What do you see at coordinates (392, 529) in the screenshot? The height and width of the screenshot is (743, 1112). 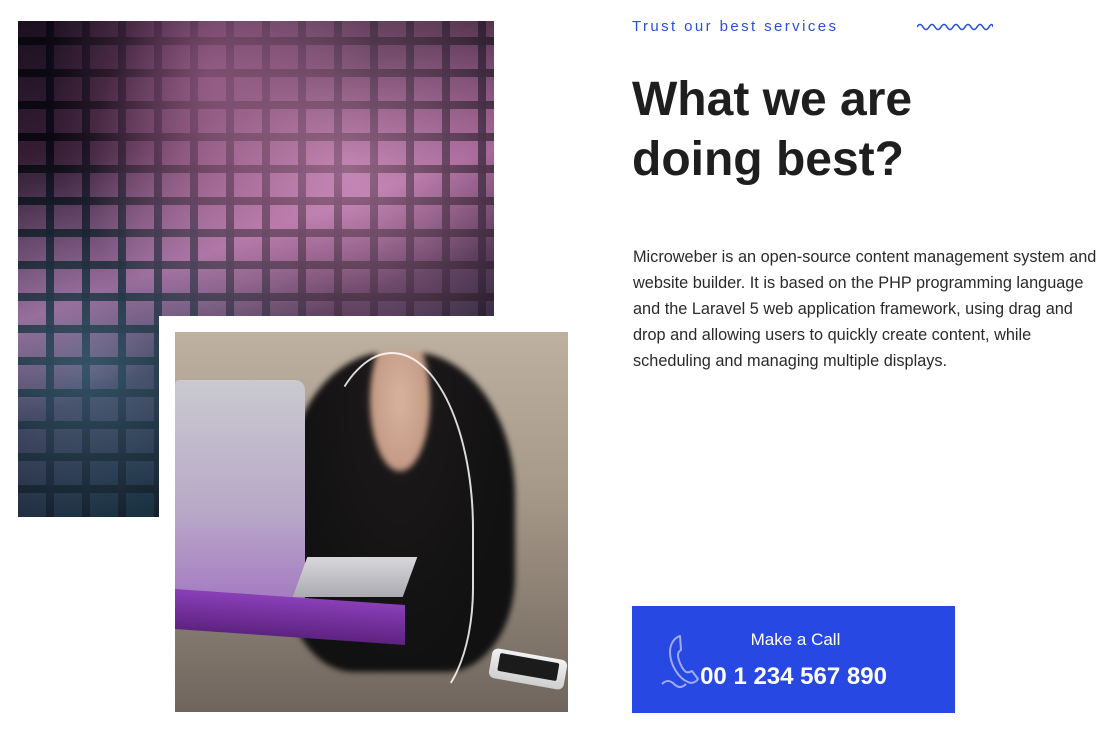 I see `earphone-cable` at bounding box center [392, 529].